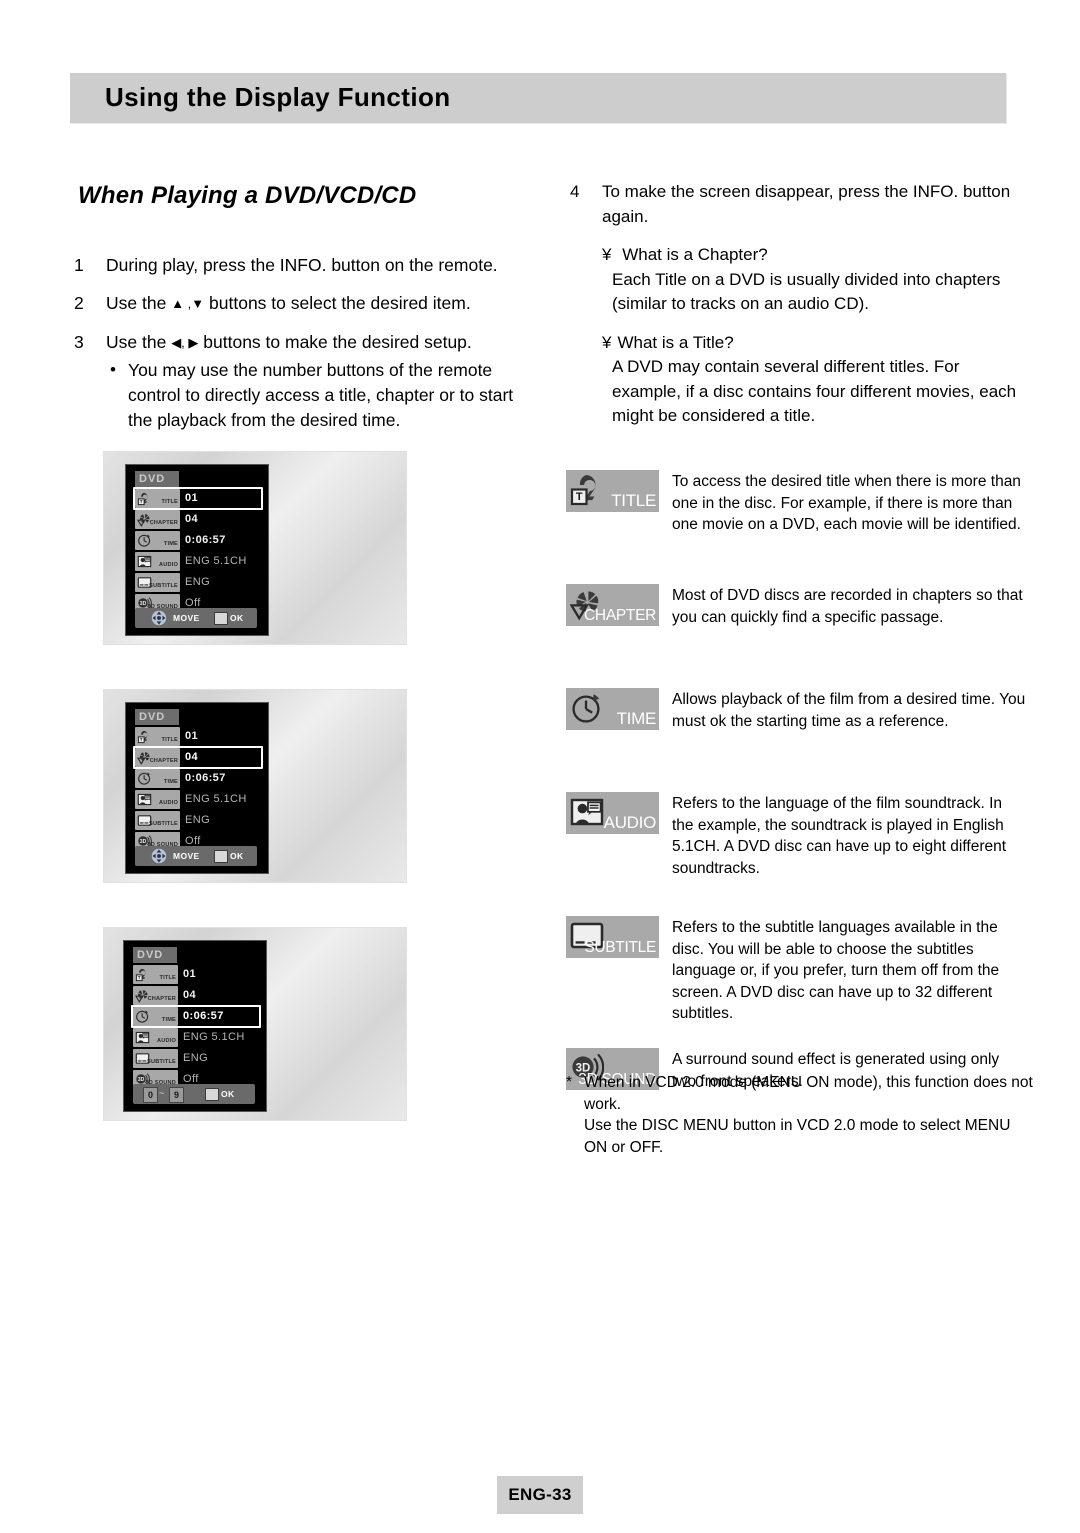 The image size is (1080, 1533). Describe the element at coordinates (190, 995) in the screenshot. I see `osd-value-chapter: 04` at that location.